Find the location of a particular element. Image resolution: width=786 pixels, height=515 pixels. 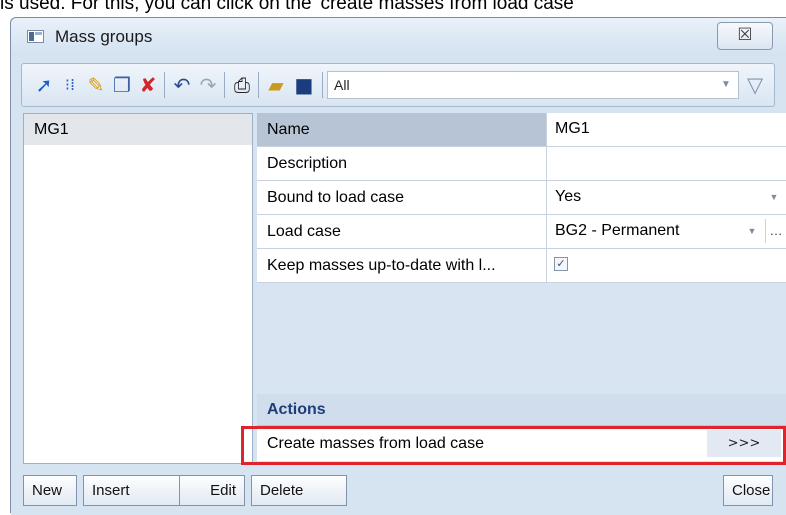

property-row-name: Name MG1 is located at coordinates (521, 130).